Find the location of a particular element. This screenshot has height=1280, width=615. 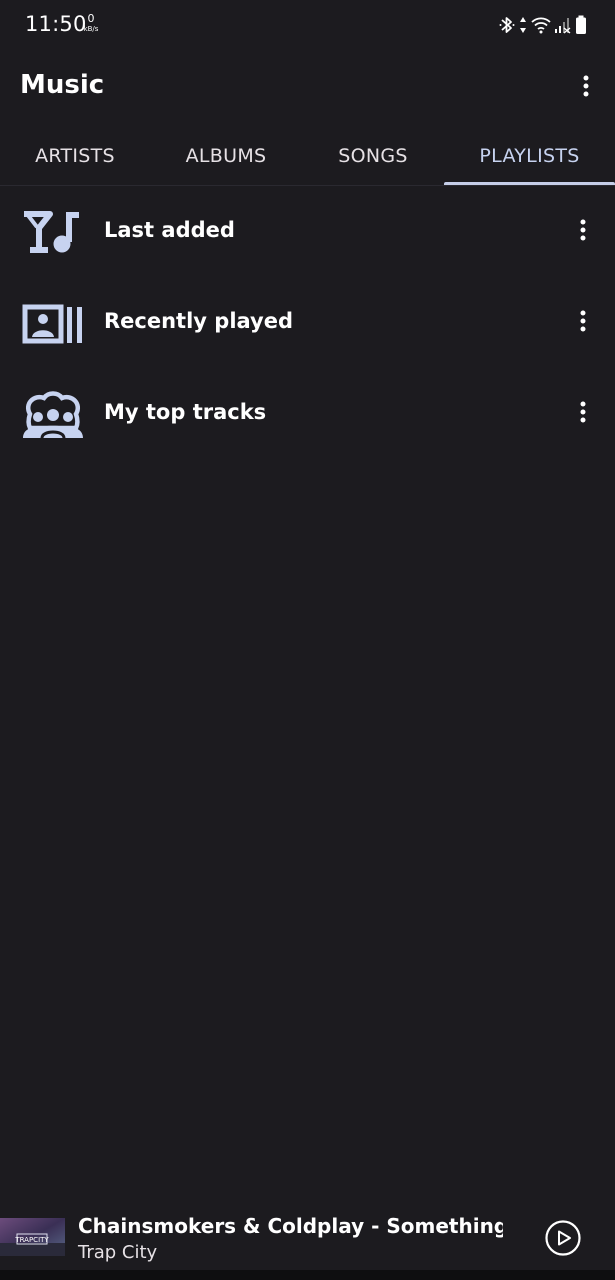

wifi-icon is located at coordinates (541, 25).